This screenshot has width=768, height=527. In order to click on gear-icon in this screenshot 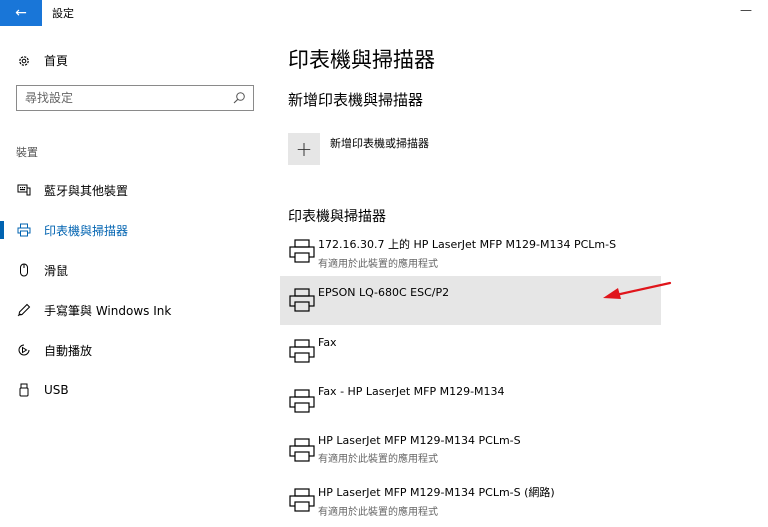, I will do `click(24, 61)`.